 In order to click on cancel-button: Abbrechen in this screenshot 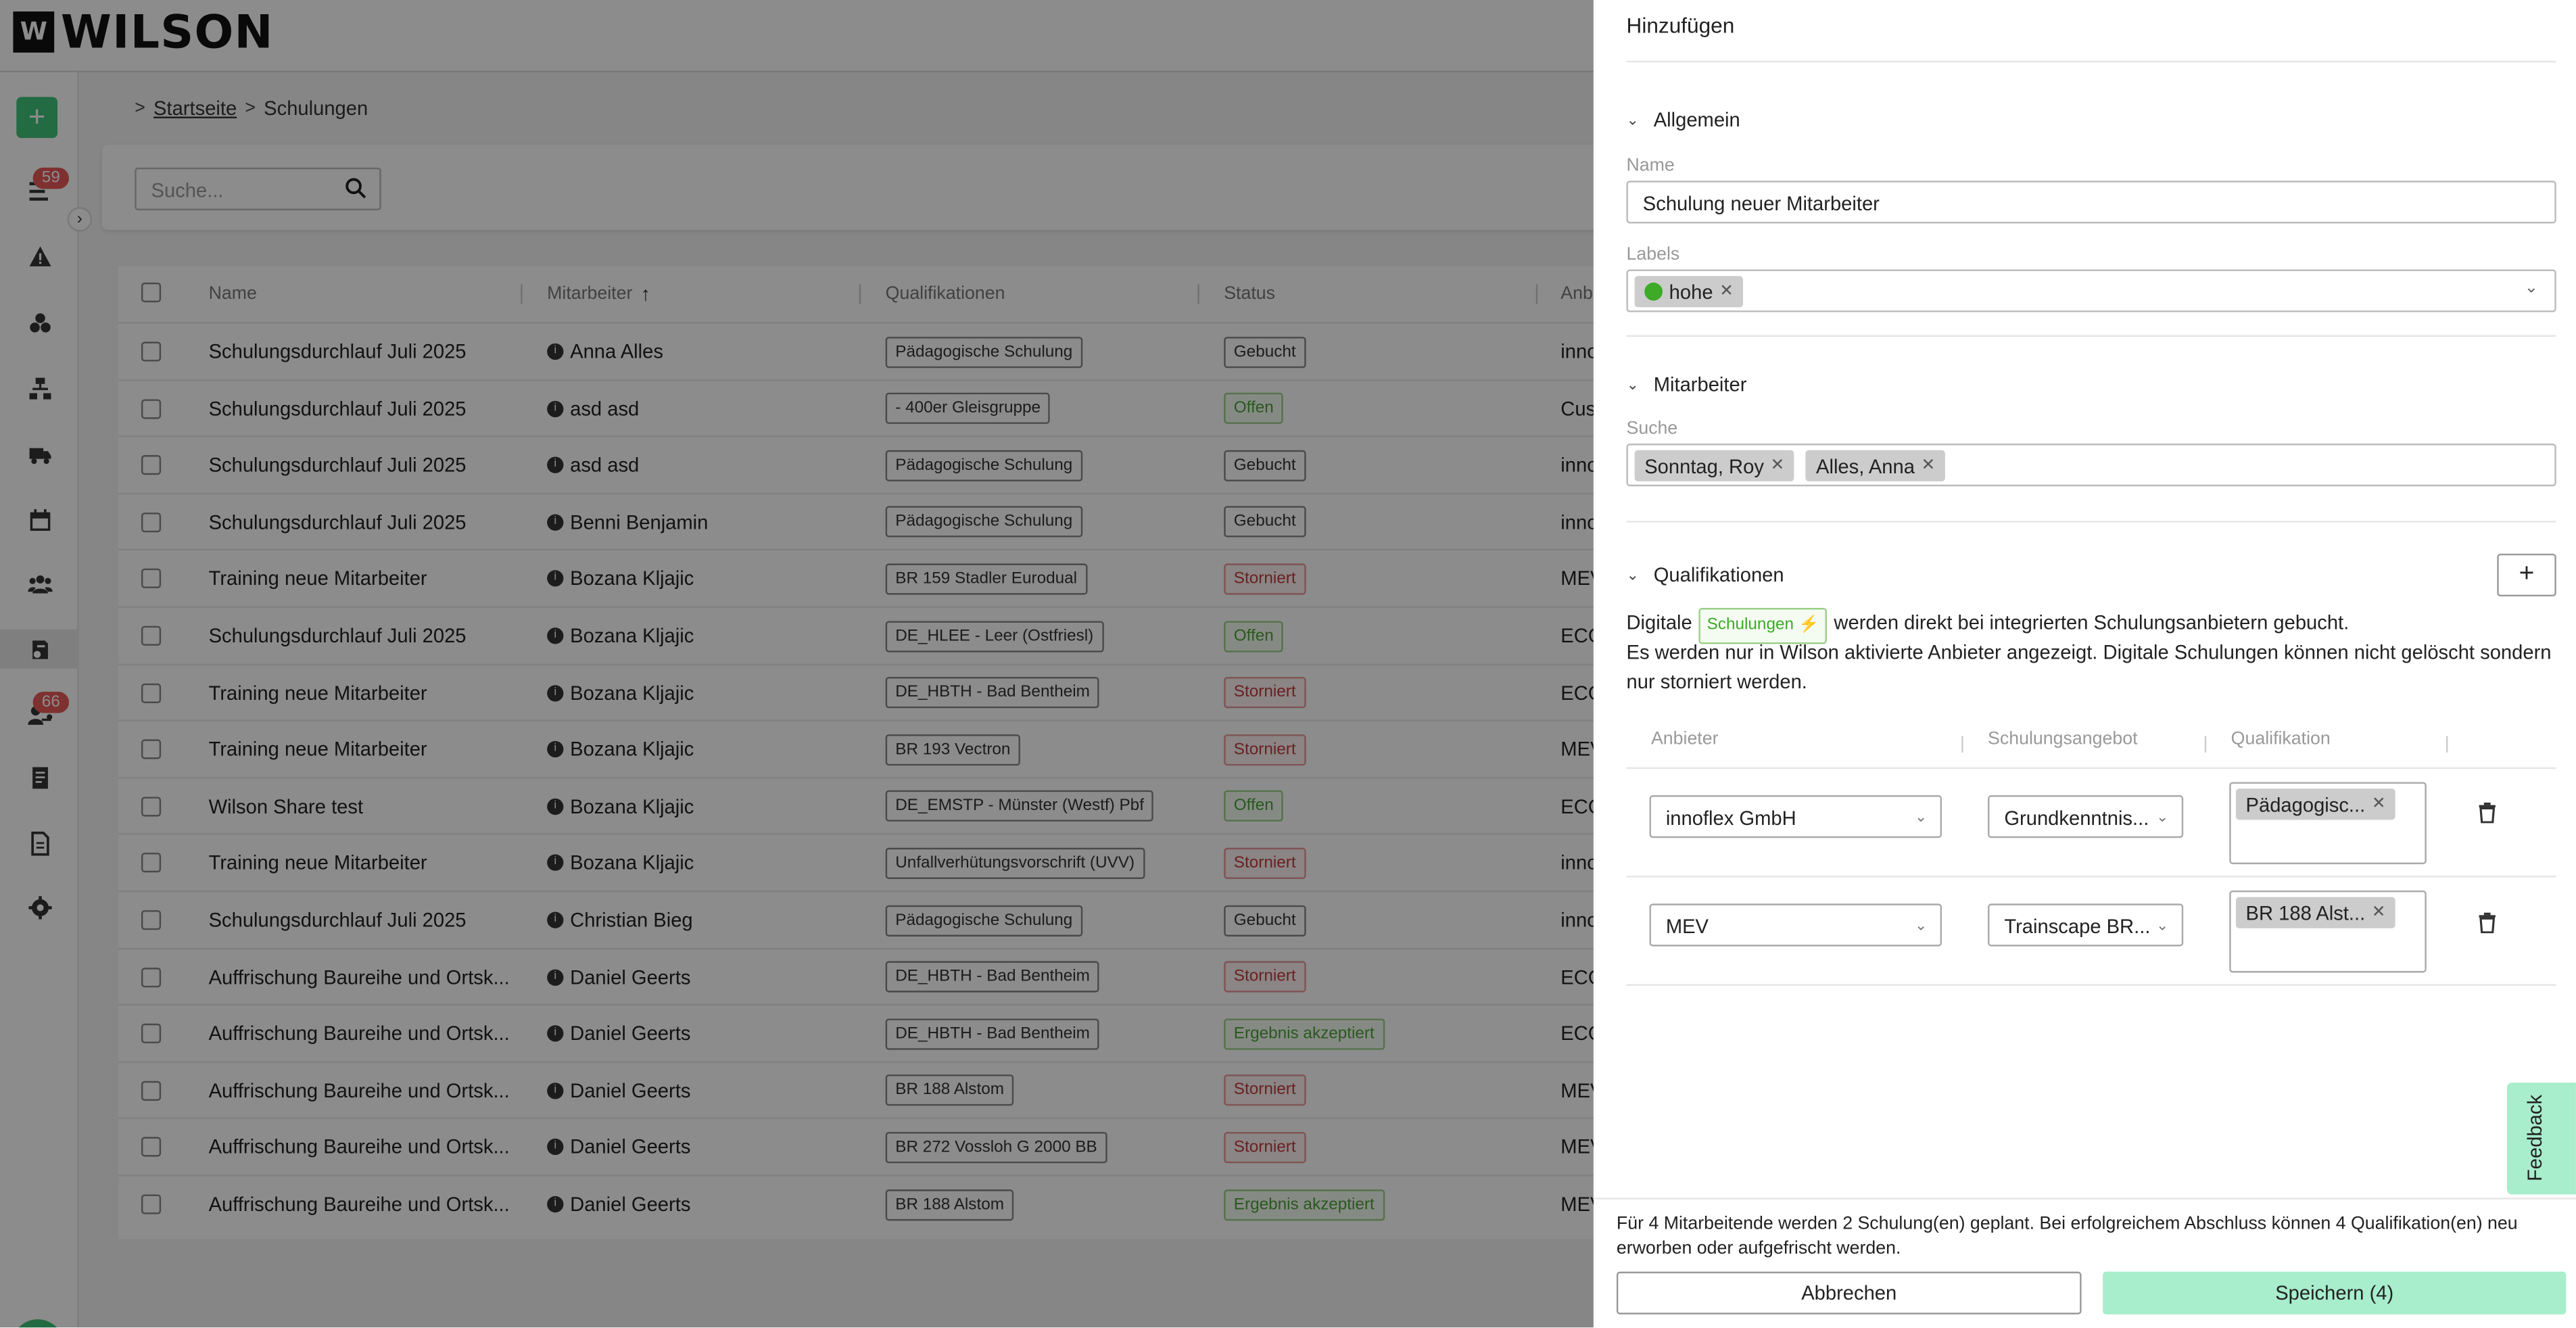, I will do `click(1849, 1292)`.